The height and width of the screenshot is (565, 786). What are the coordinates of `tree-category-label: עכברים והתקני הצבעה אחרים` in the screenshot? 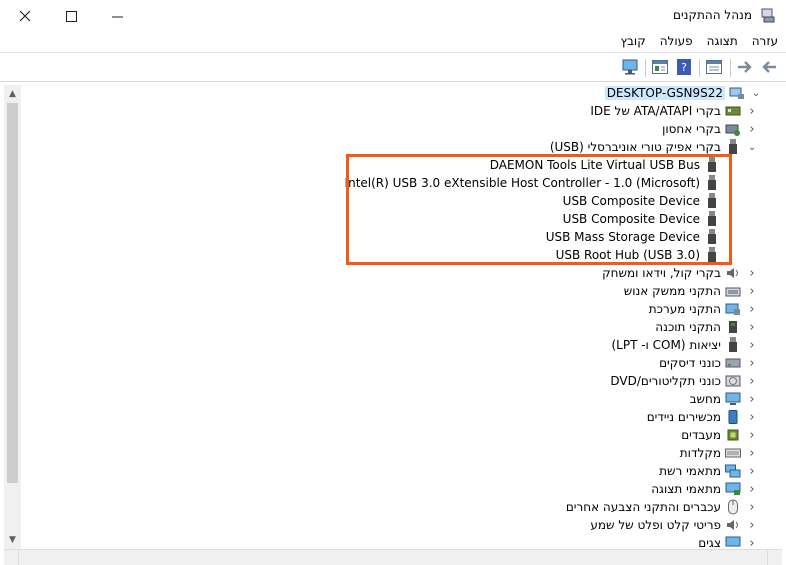 It's located at (643, 507).